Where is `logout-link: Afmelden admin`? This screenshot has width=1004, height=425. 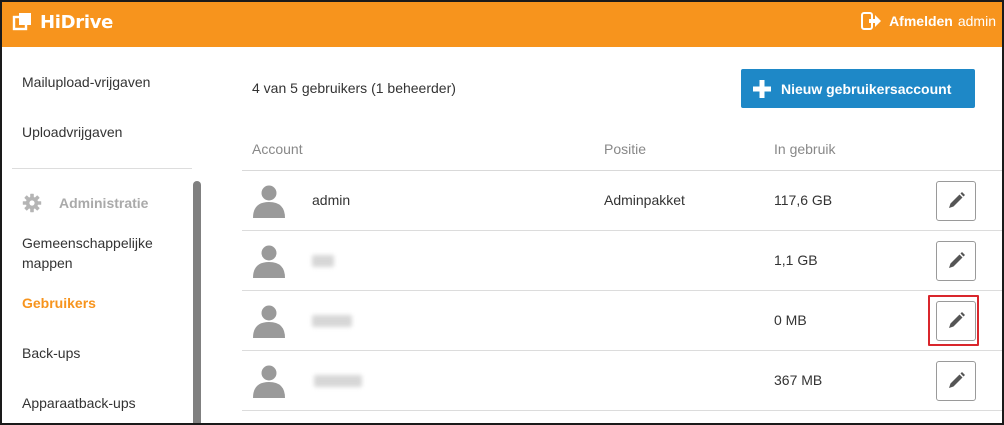
logout-link: Afmelden admin is located at coordinates (928, 21).